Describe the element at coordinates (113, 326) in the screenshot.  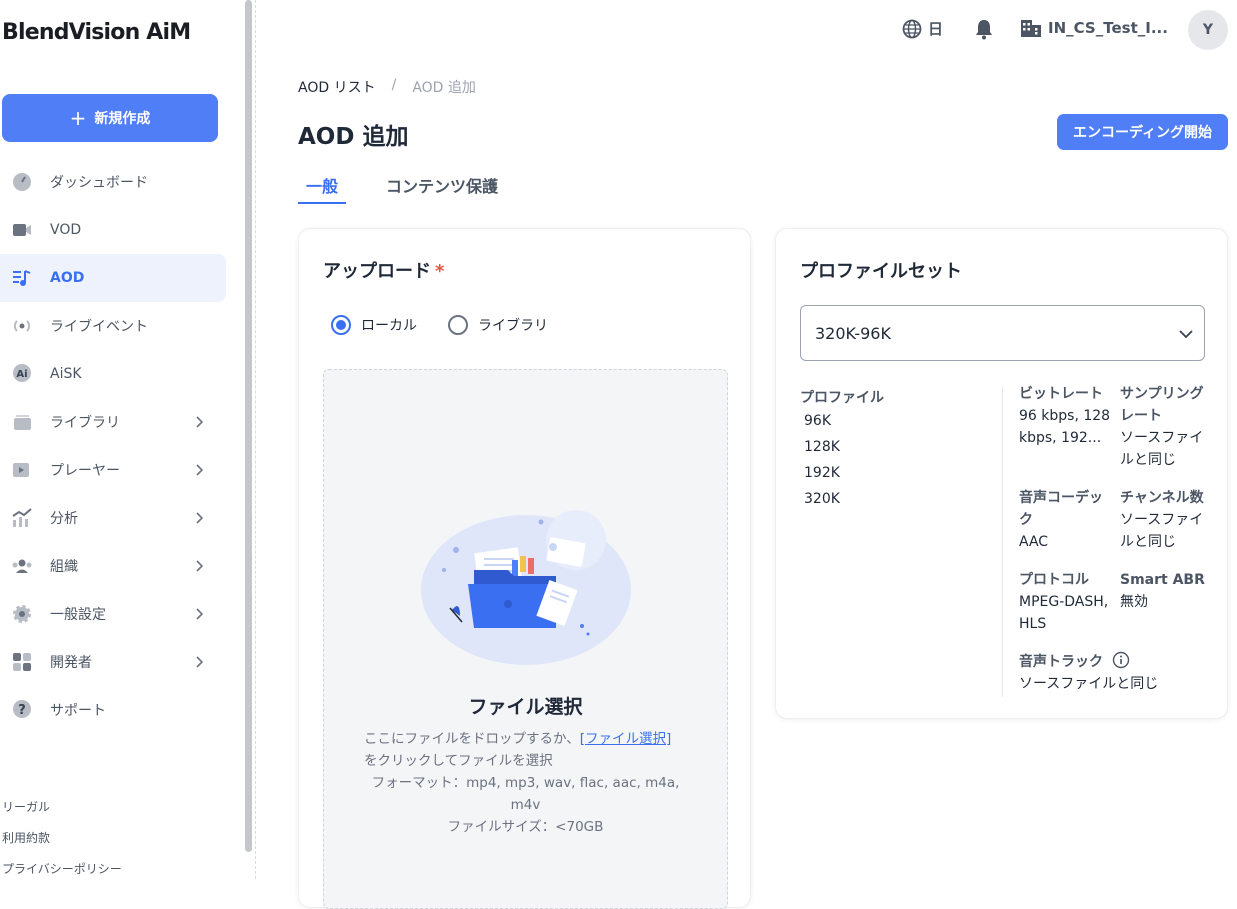
I see `sidebar-item-live-events: ライブイベント` at that location.